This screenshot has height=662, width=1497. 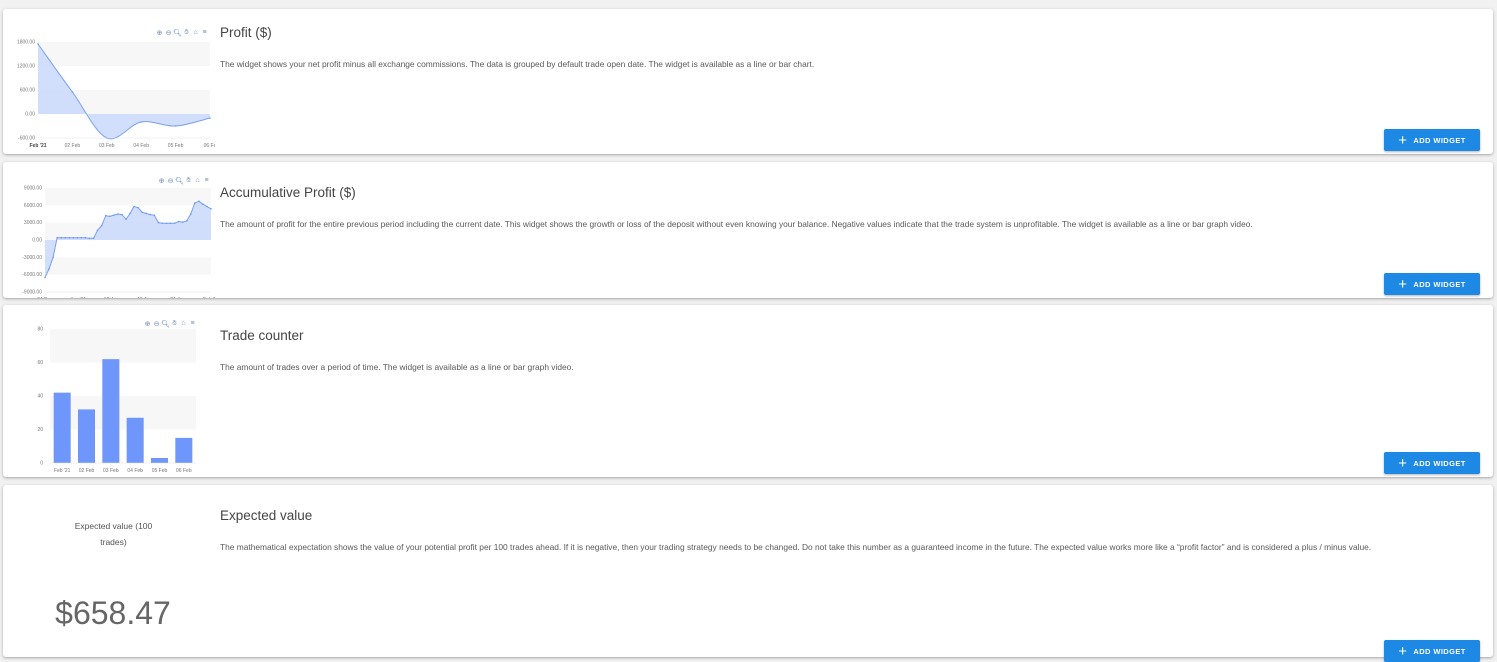 What do you see at coordinates (33, 223) in the screenshot?
I see `y-tick-label: 3000.00` at bounding box center [33, 223].